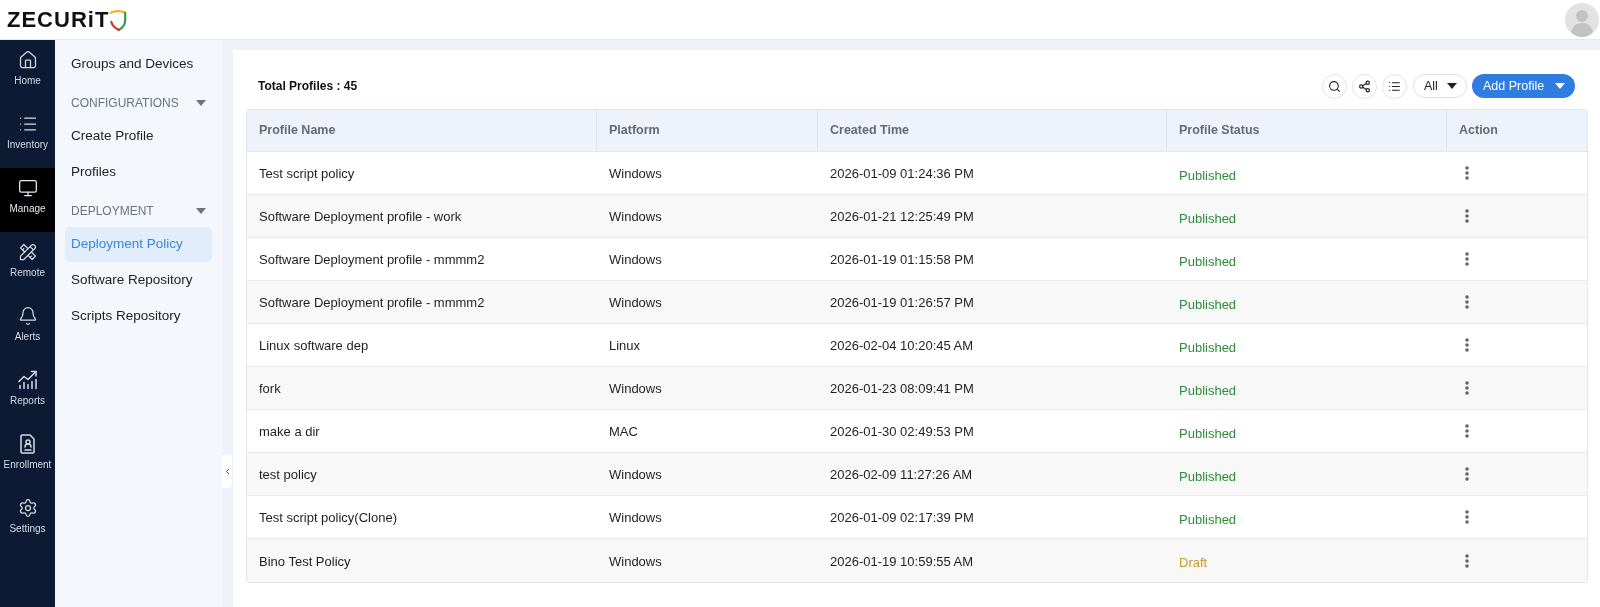  What do you see at coordinates (902, 216) in the screenshot?
I see `created-time: 2026-01-21 12:25:49 PM` at bounding box center [902, 216].